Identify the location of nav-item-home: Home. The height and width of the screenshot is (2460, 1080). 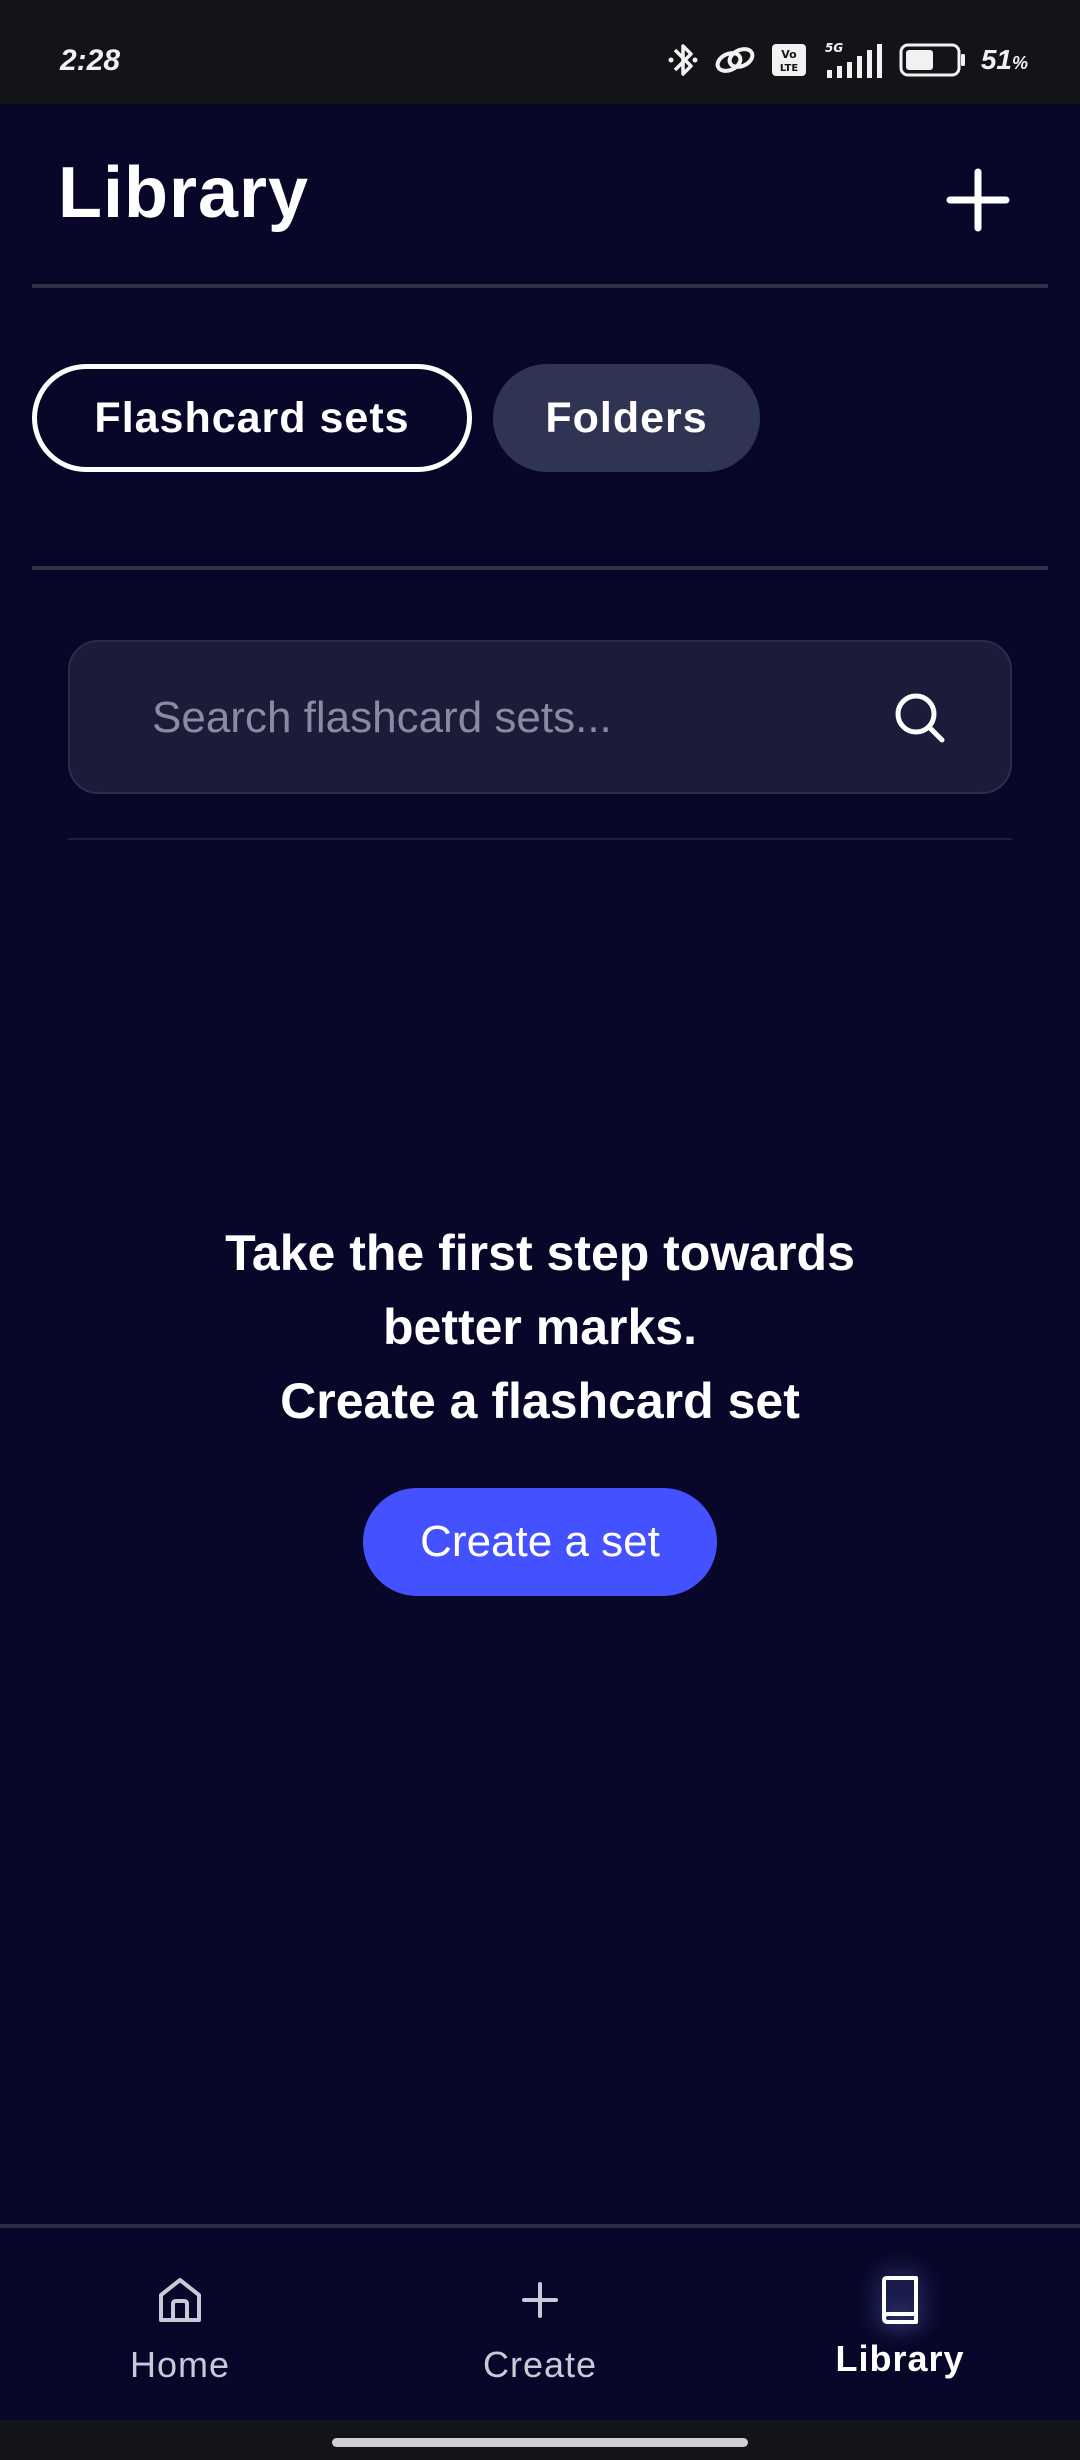
(180, 2328).